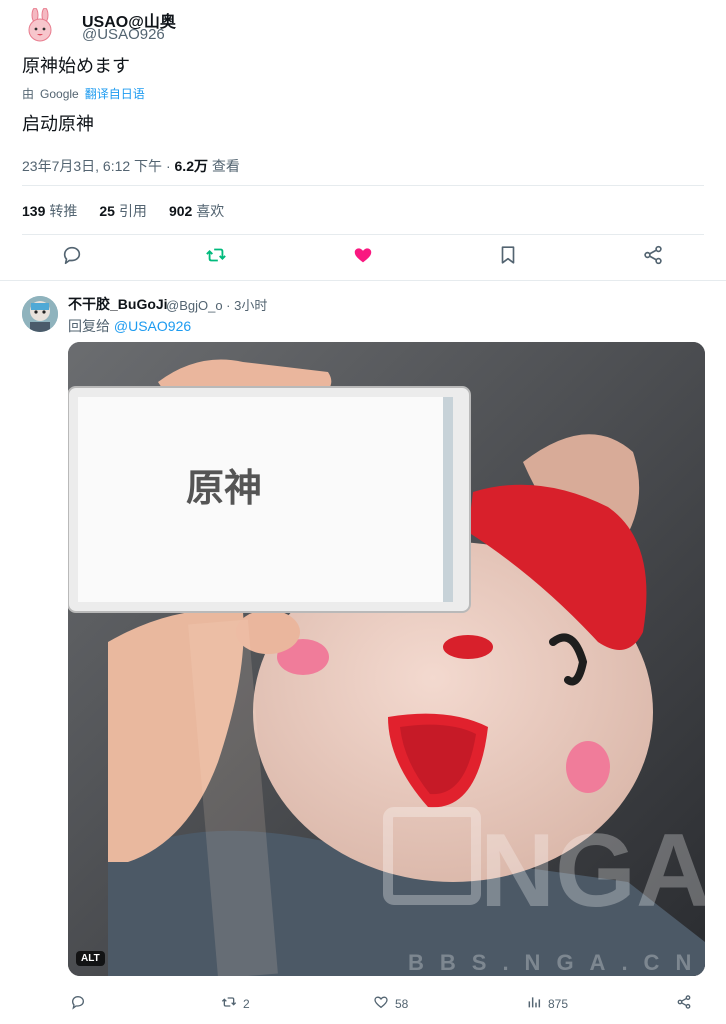 The width and height of the screenshot is (726, 1024). I want to click on translate-by-label: 由, so click(28, 94).